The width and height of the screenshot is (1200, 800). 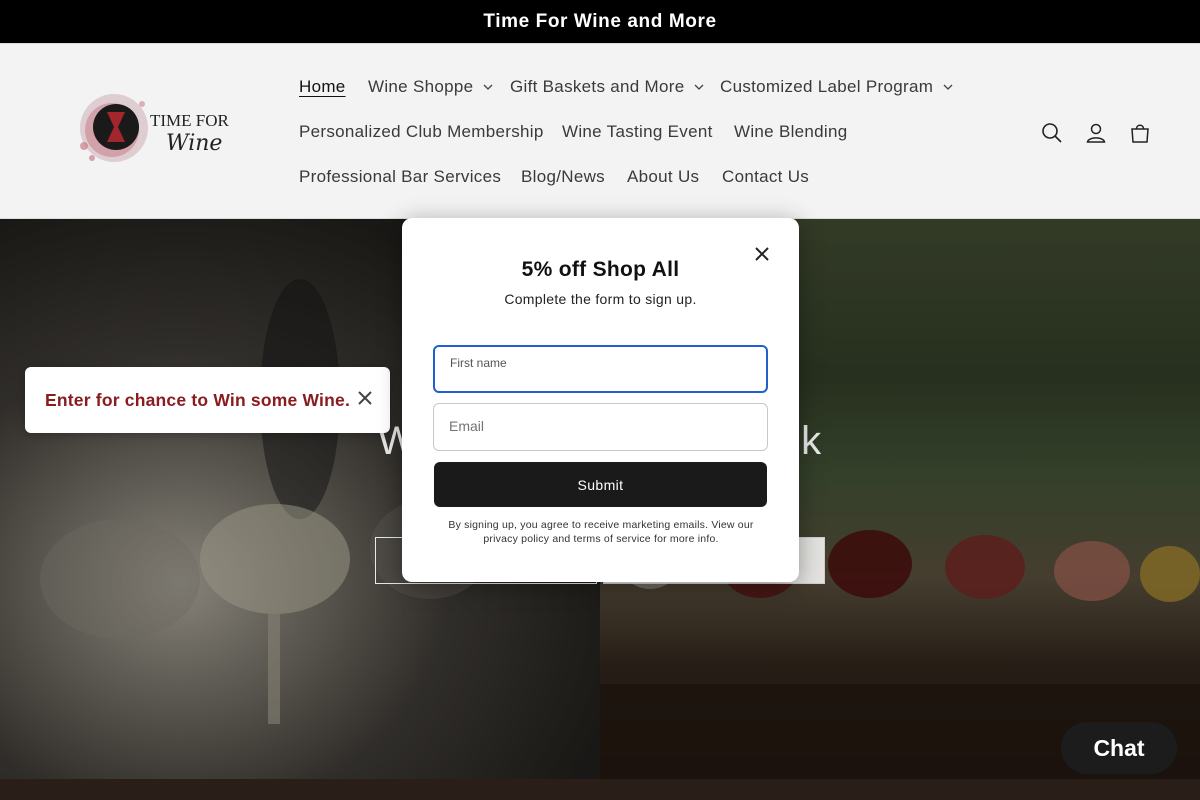 What do you see at coordinates (597, 86) in the screenshot?
I see `nav-gift-baskets-label: Gift Baskets and More` at bounding box center [597, 86].